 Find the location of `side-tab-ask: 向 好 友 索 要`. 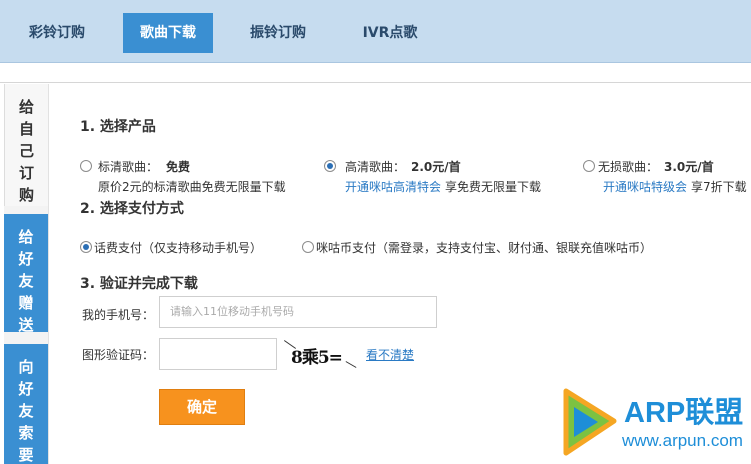

side-tab-ask: 向 好 友 索 要 is located at coordinates (26, 404).